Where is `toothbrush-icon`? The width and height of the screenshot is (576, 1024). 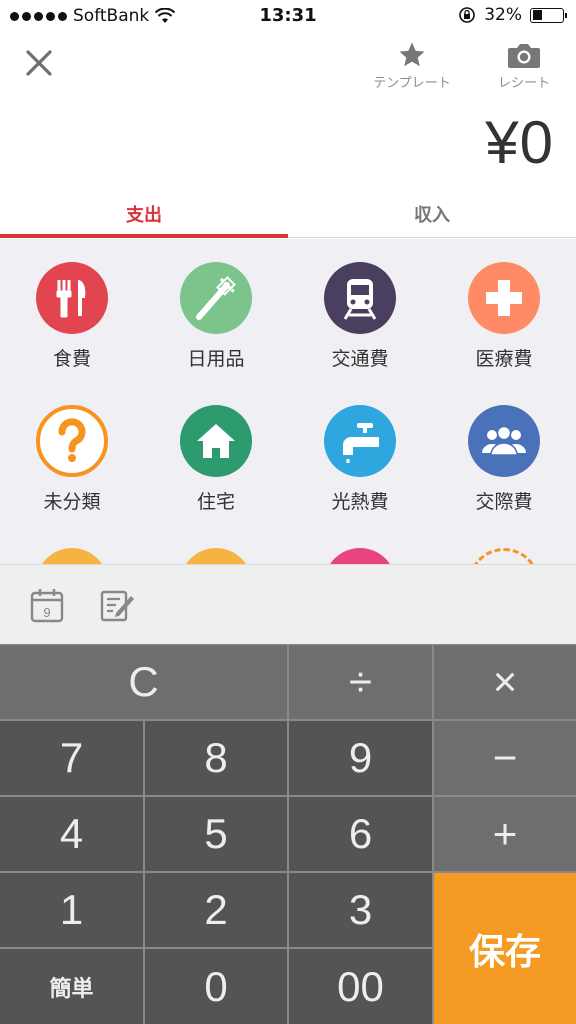 toothbrush-icon is located at coordinates (216, 298).